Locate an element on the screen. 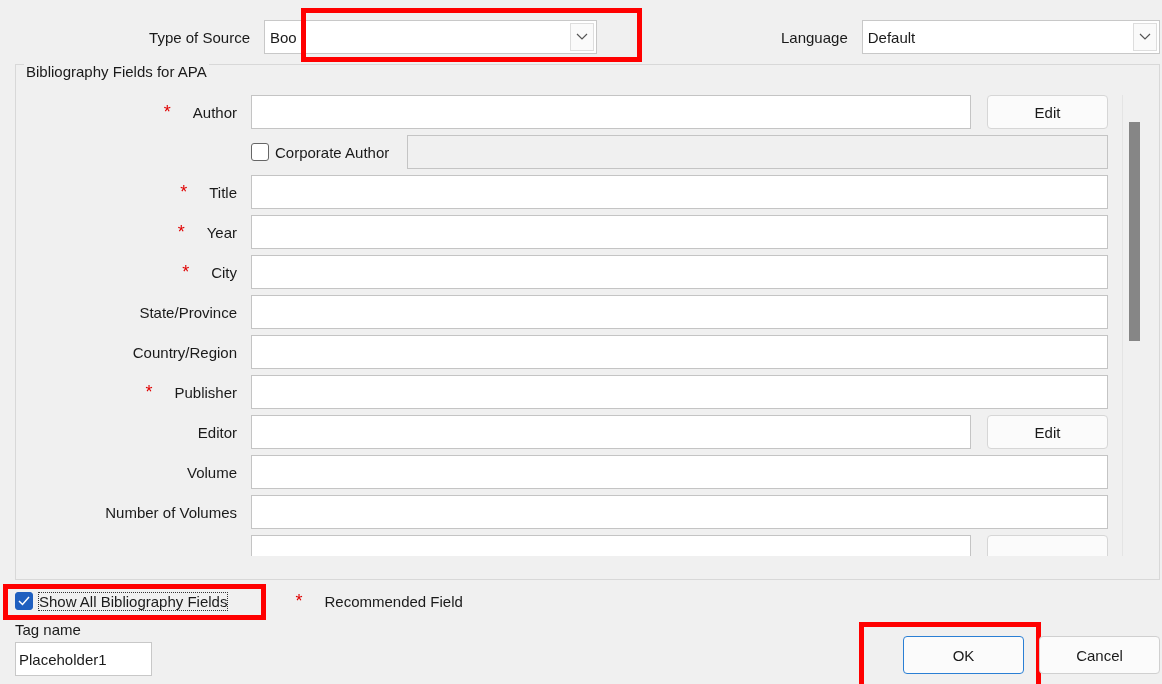  field-label: Author is located at coordinates (214, 112).